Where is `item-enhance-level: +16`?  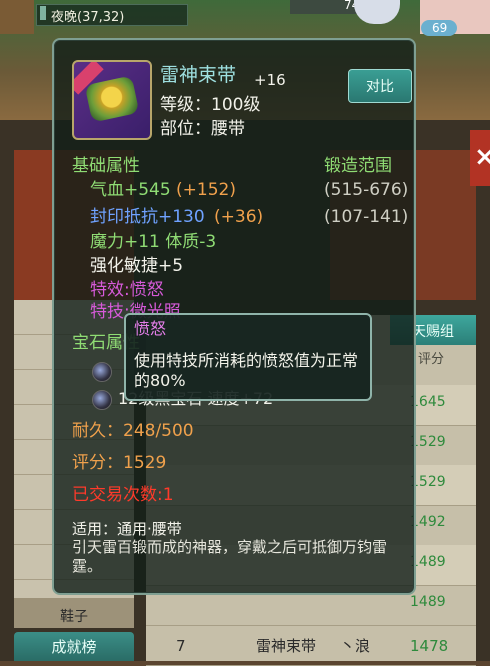
item-enhance-level: +16 is located at coordinates (270, 80).